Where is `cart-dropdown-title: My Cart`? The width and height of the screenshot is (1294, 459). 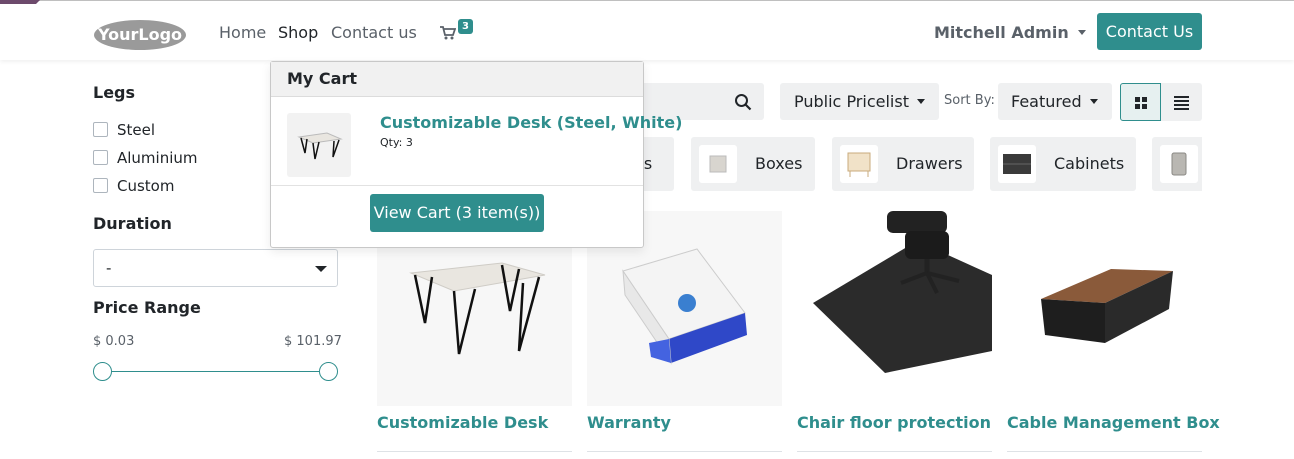
cart-dropdown-title: My Cart is located at coordinates (457, 79).